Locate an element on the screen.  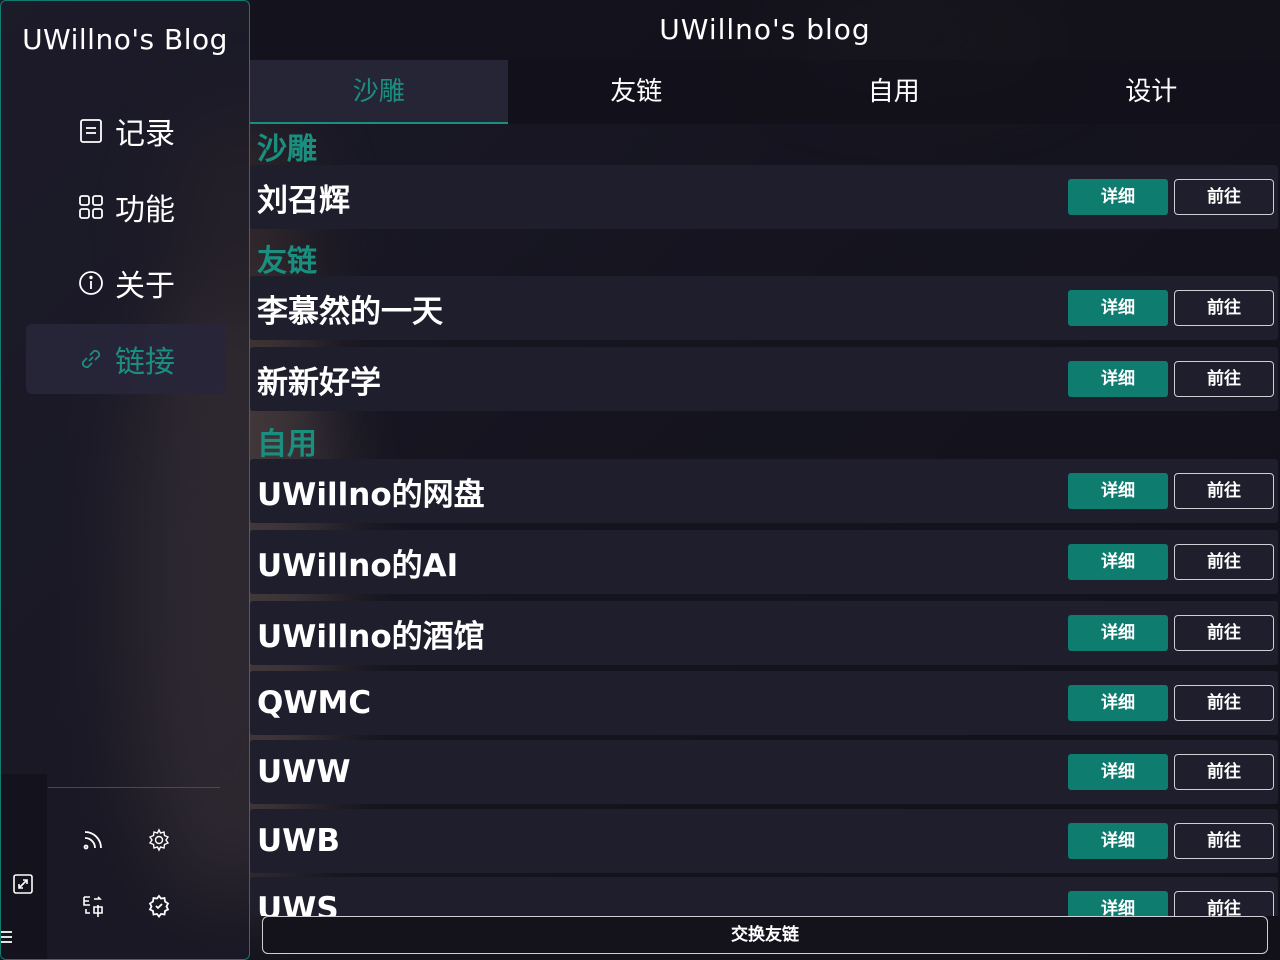
list-item: UWW 详细 前往 is located at coordinates (764, 772).